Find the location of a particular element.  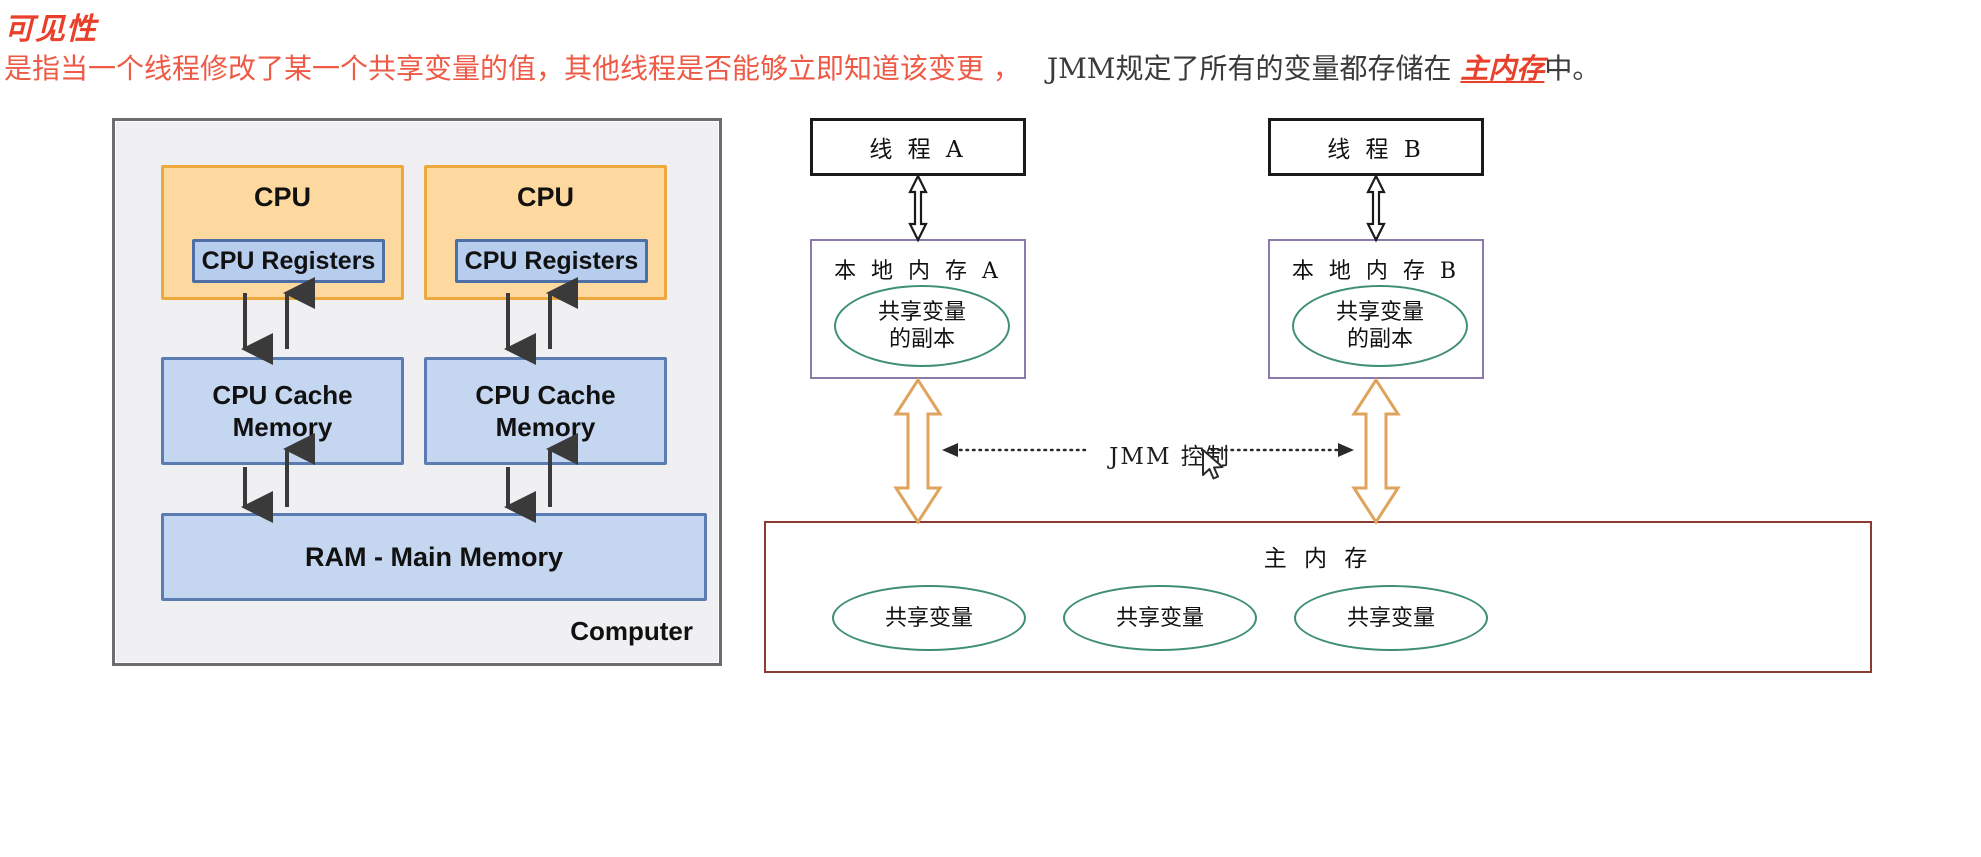

cpu-registers-box-2: CPU Registers is located at coordinates (551, 261).